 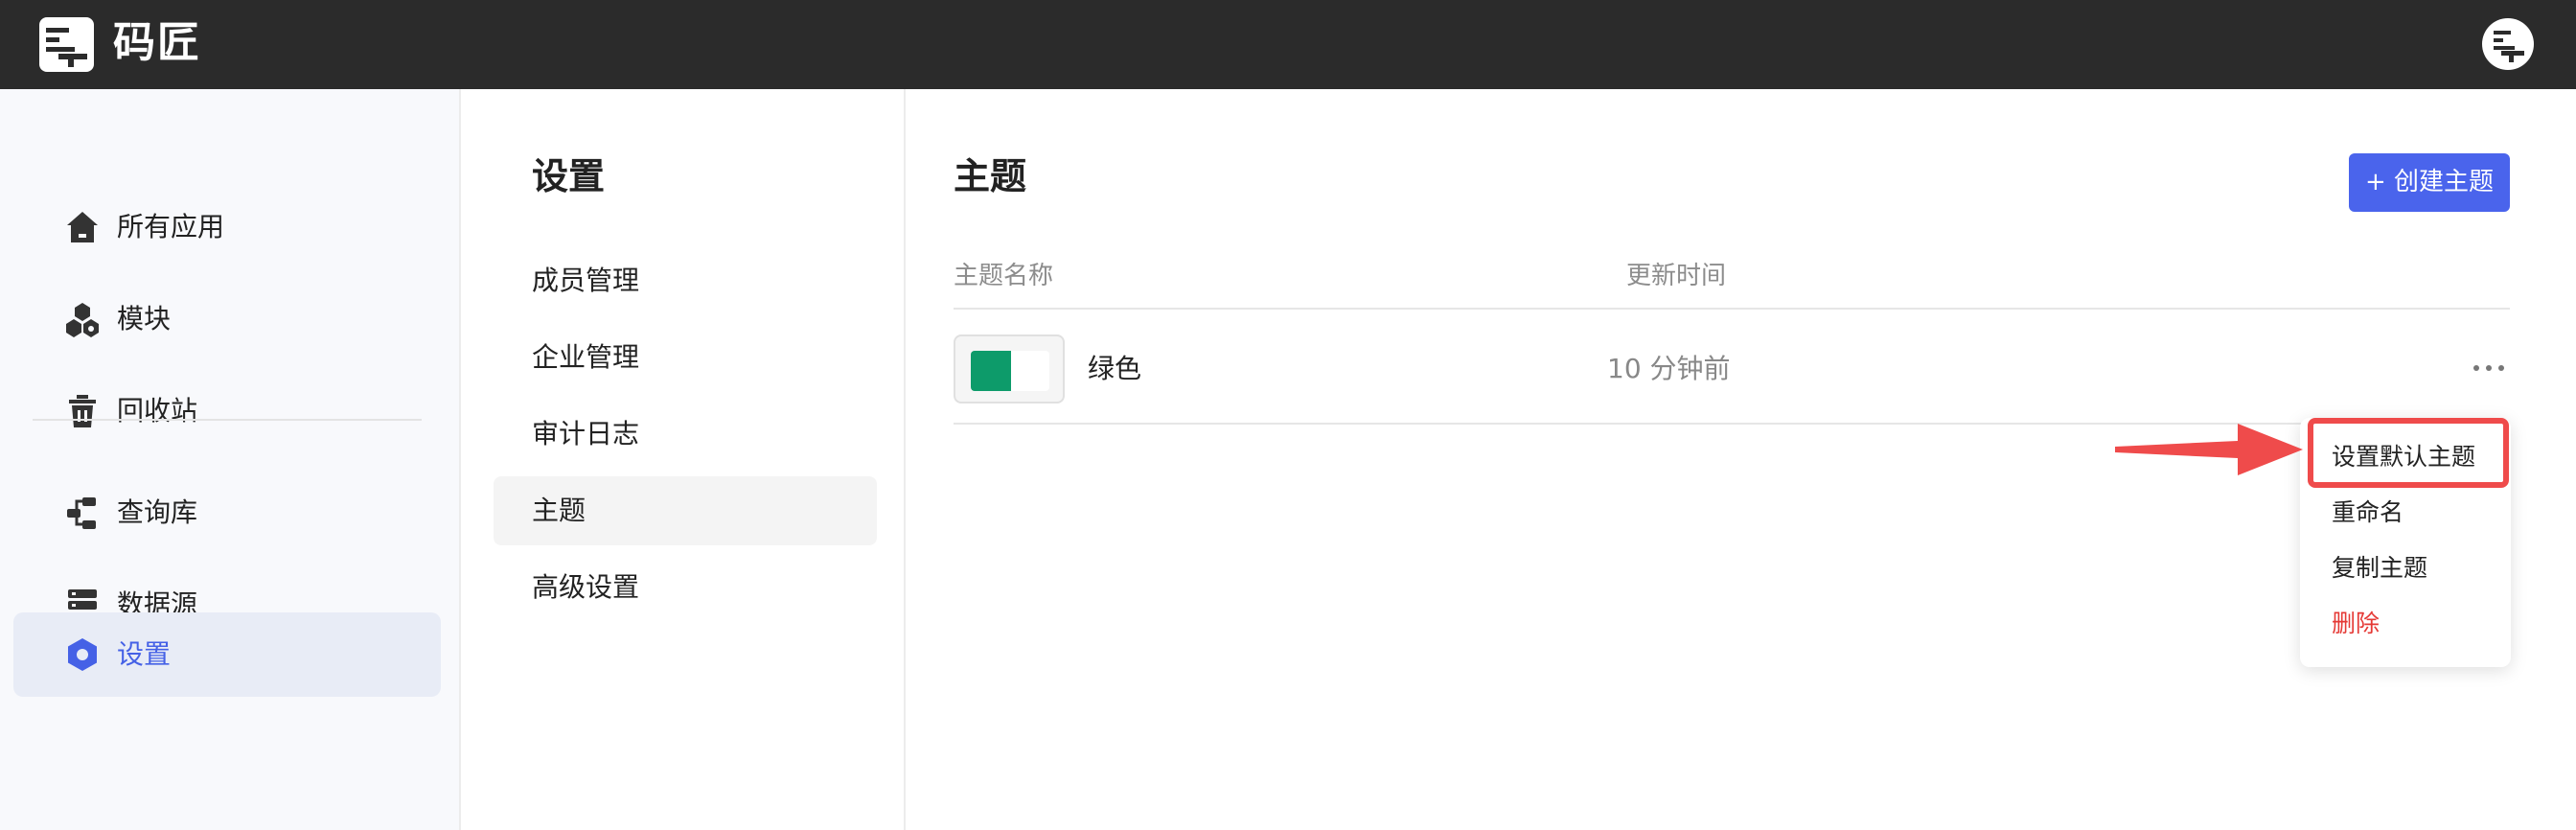 I want to click on annotation-highlight-box, so click(x=2408, y=453).